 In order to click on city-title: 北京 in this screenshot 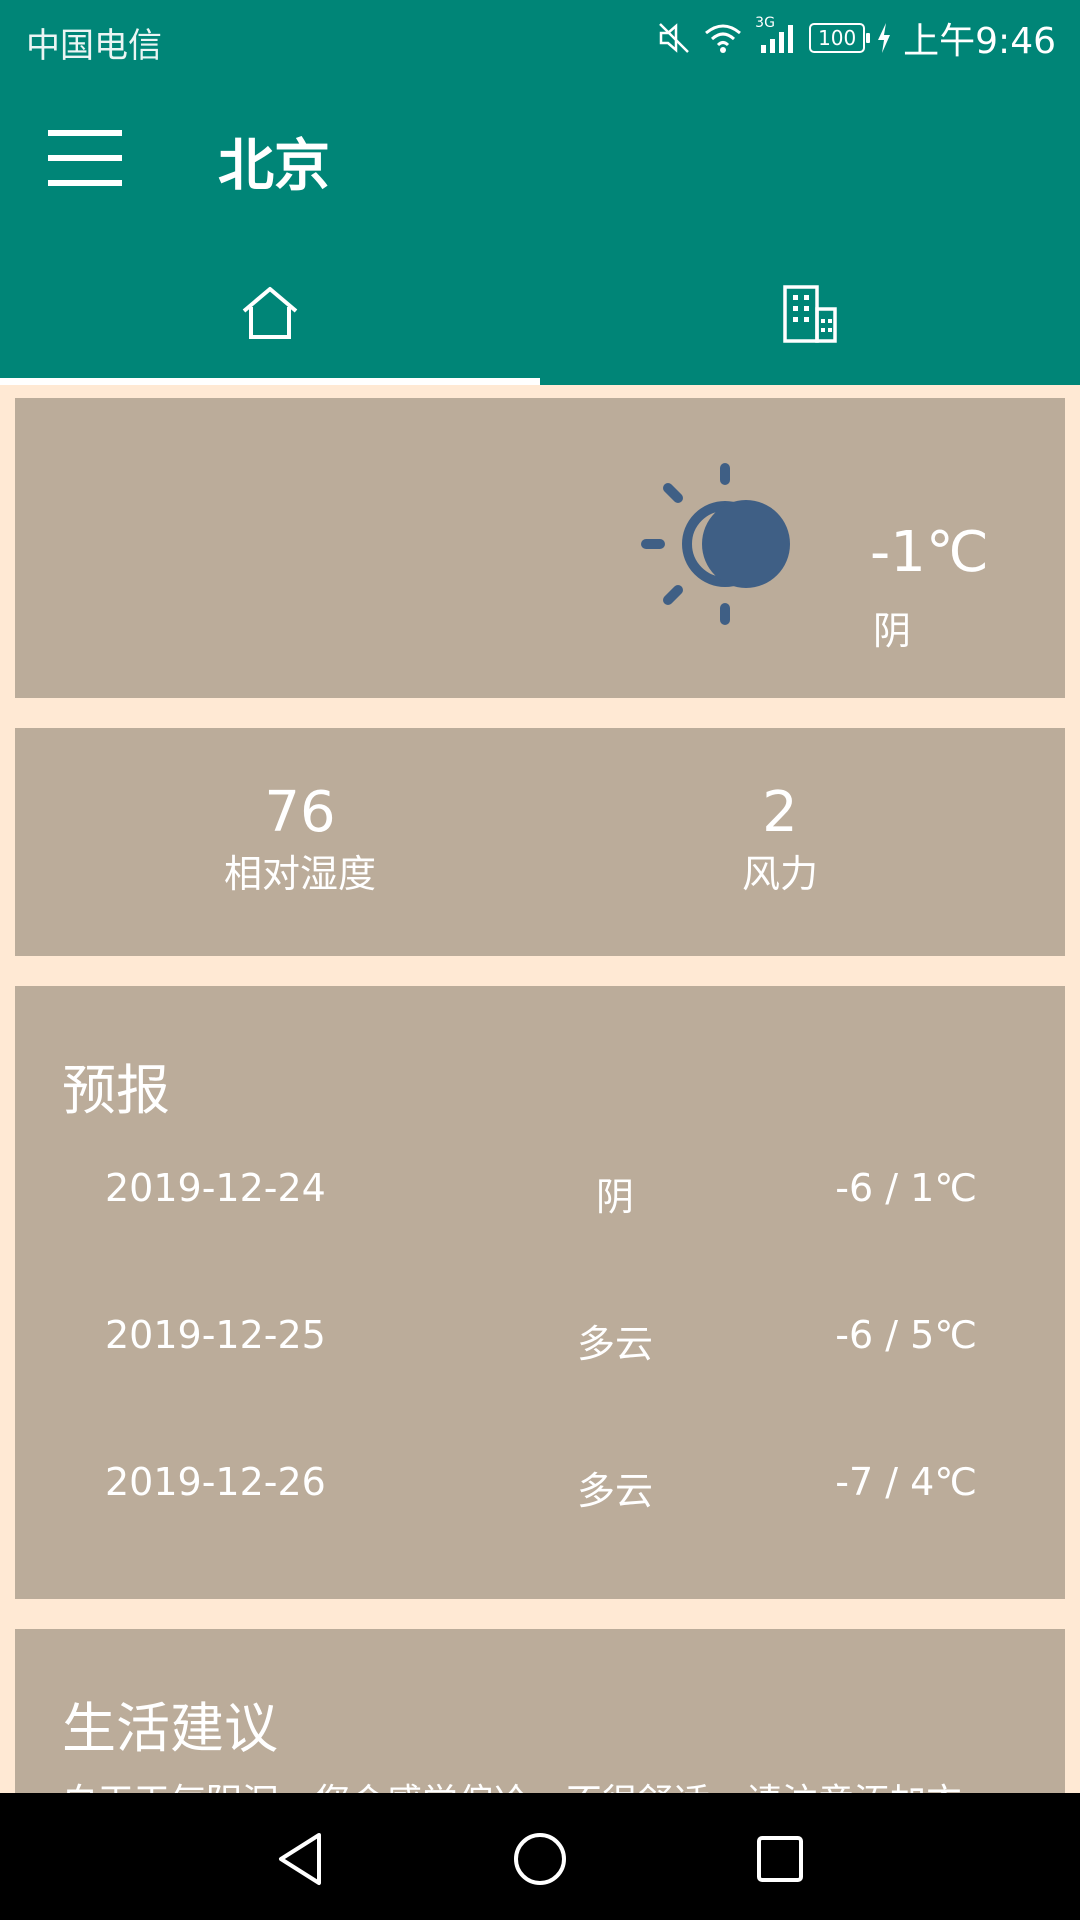, I will do `click(274, 166)`.